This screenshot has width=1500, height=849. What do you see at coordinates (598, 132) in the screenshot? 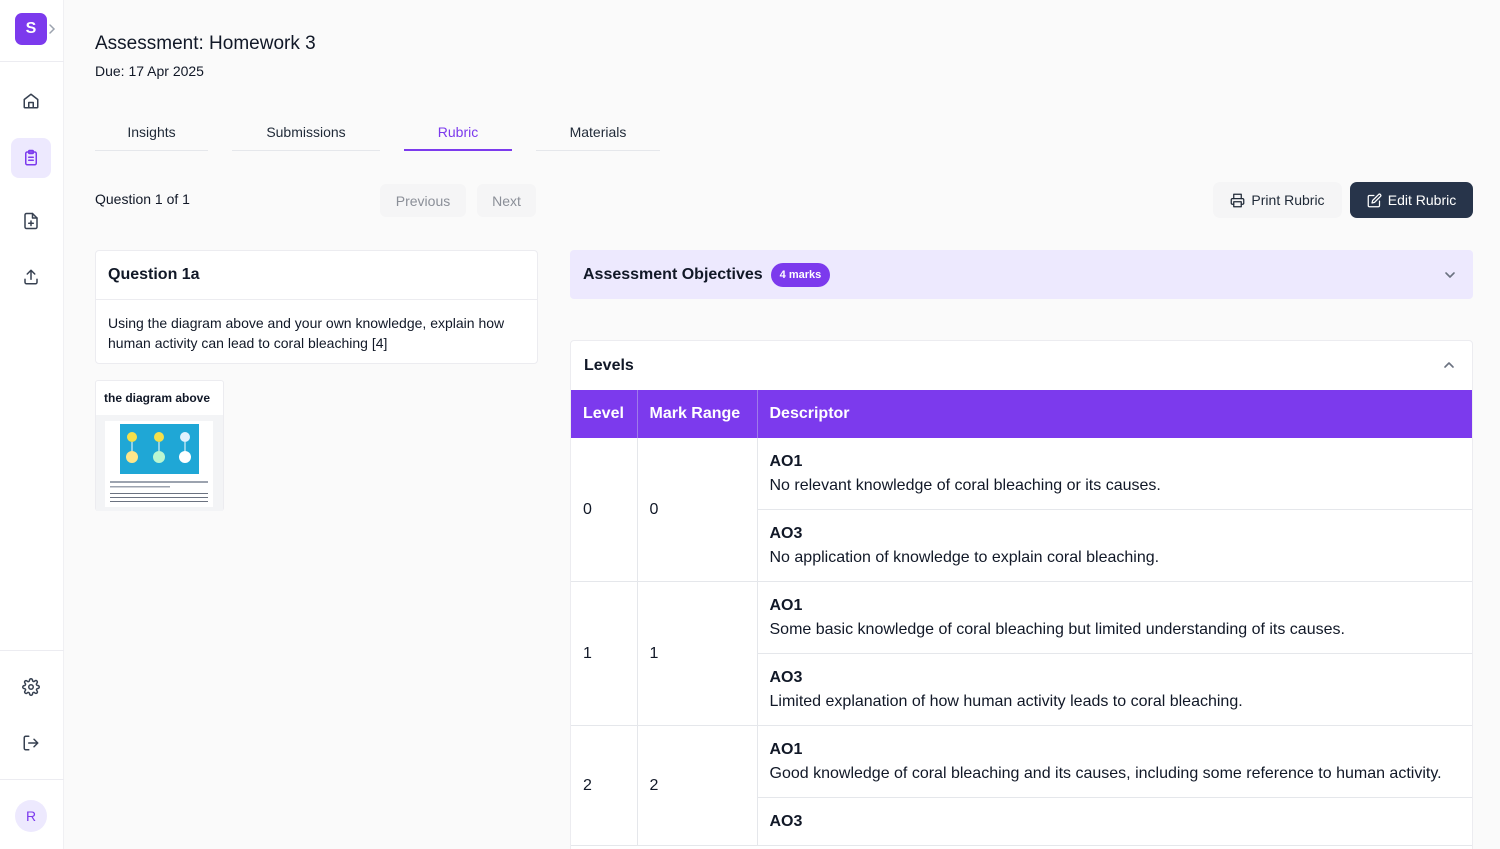
I see `tab-materials: Materials` at bounding box center [598, 132].